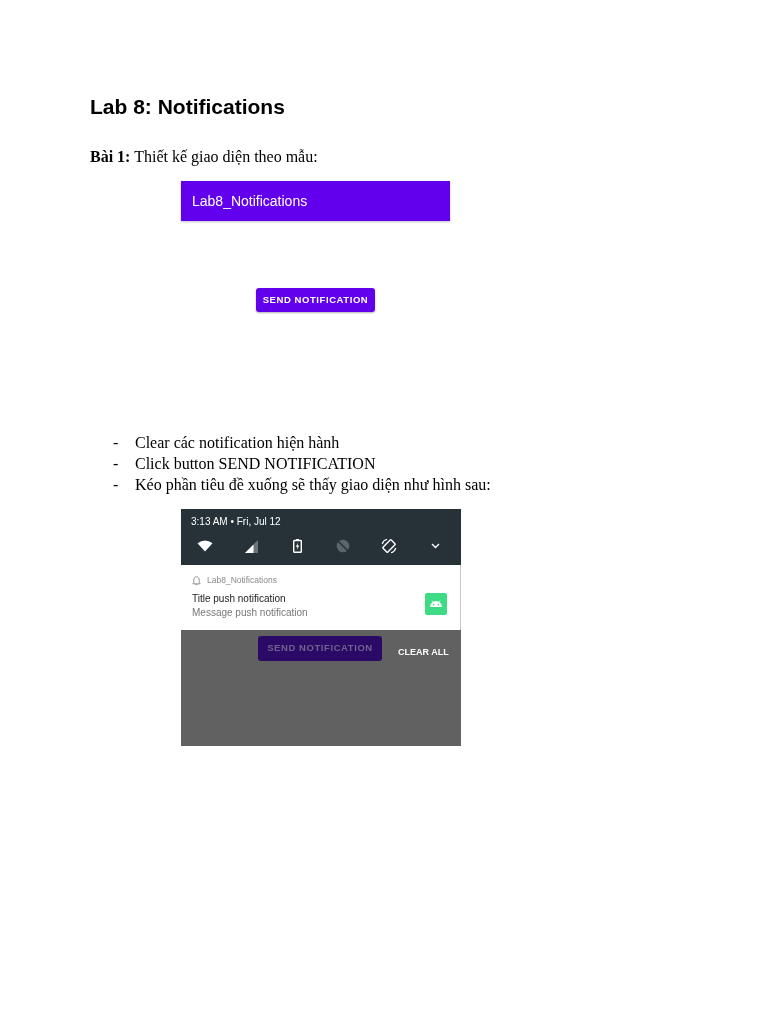 This screenshot has height=1024, width=768. Describe the element at coordinates (205, 546) in the screenshot. I see `wifi-icon` at that location.